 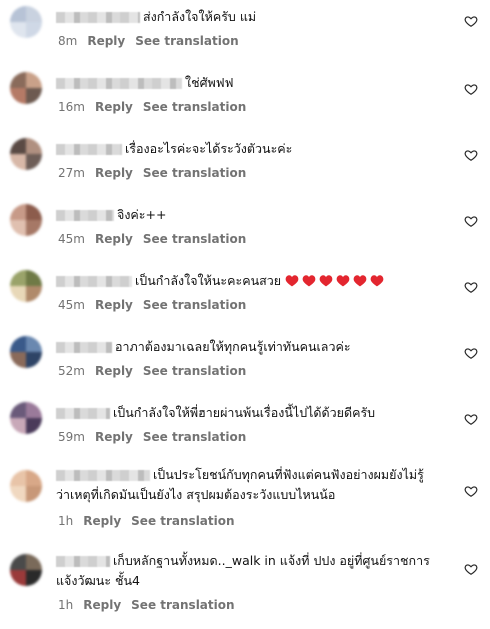 I want to click on comment-time: 16m, so click(x=71, y=107).